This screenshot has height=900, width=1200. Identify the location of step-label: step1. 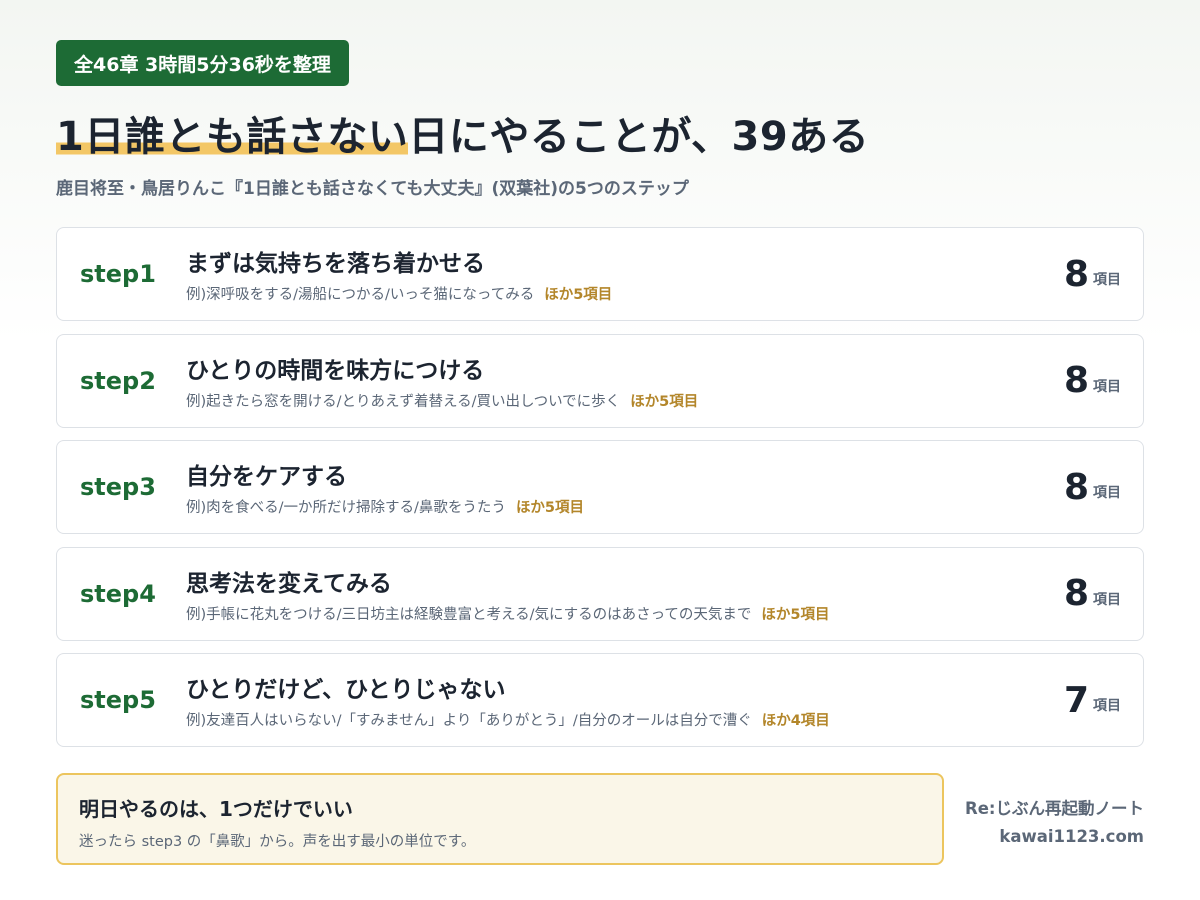
(118, 274).